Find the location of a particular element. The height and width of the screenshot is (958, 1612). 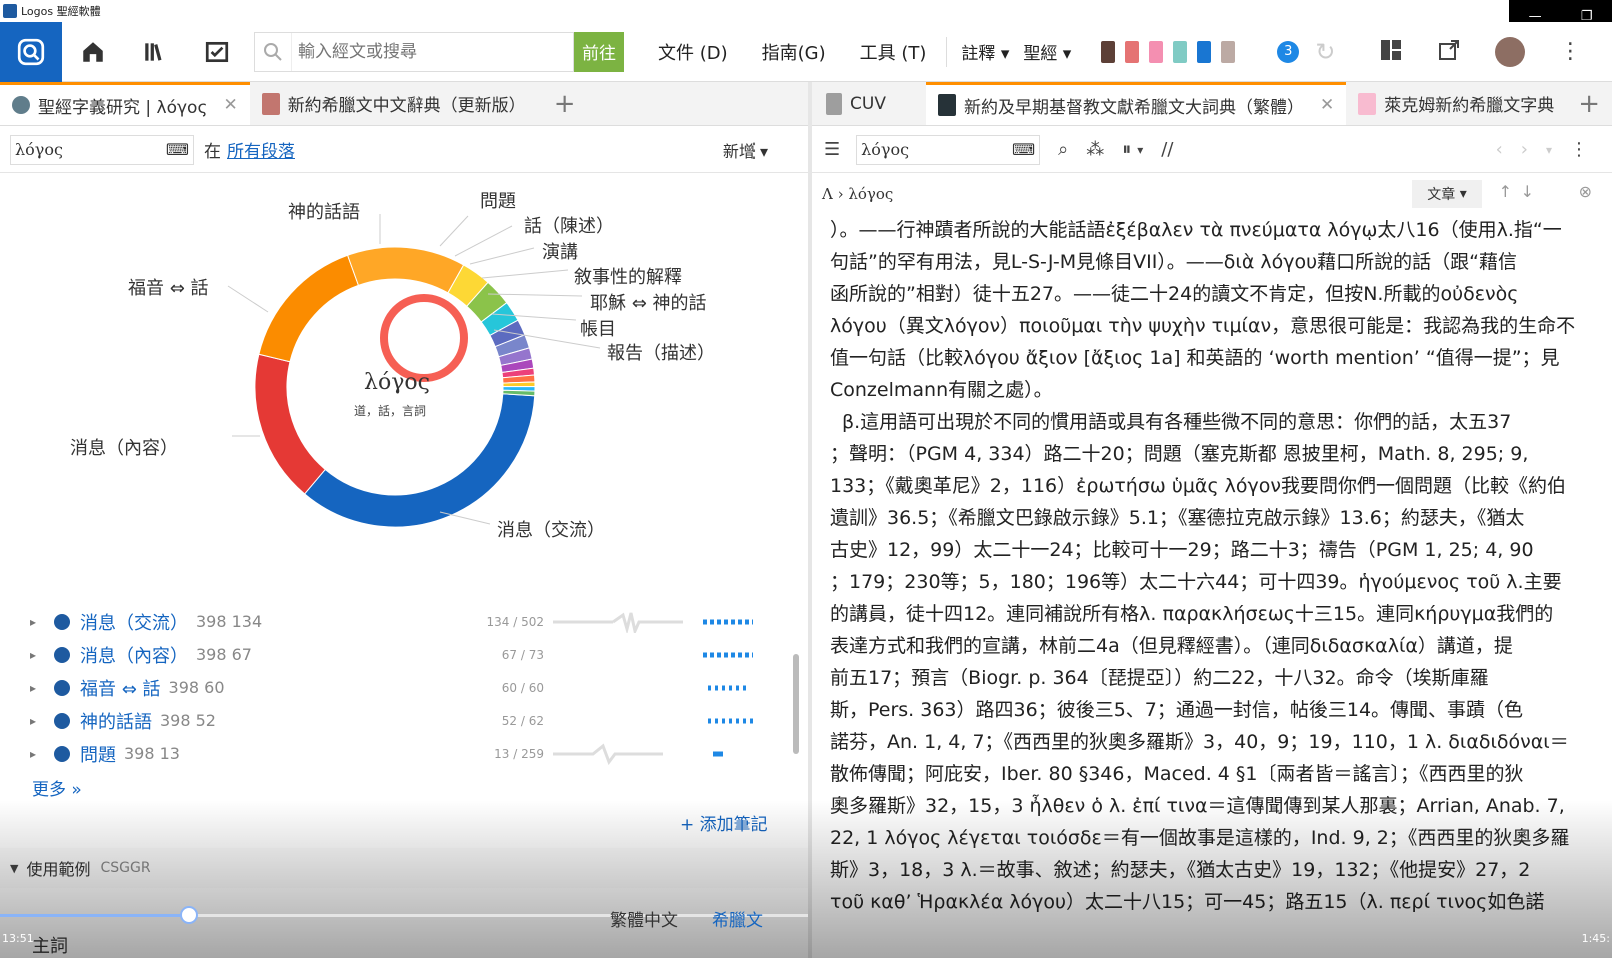

sync-icon: ↻ is located at coordinates (1325, 52).